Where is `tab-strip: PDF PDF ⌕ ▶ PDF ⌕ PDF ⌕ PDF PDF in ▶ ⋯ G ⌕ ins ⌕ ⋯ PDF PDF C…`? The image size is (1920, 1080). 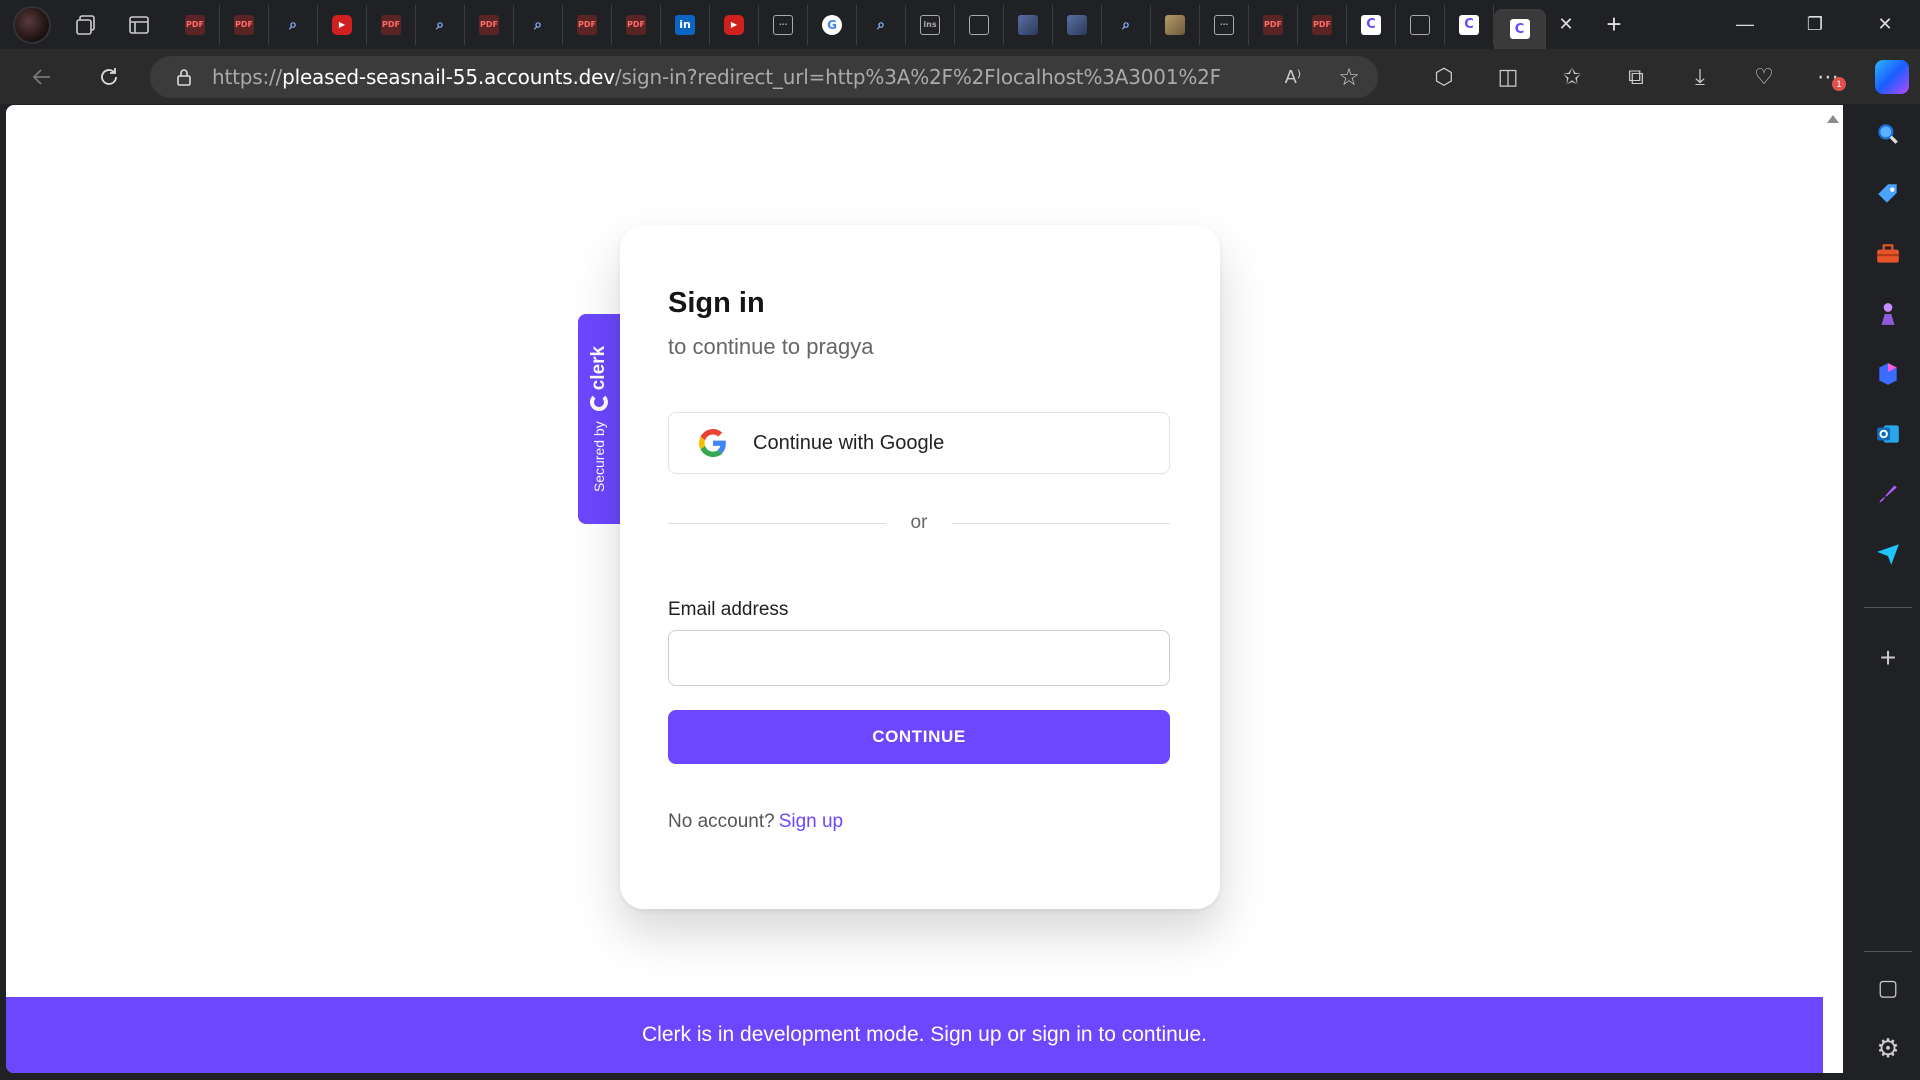
tab-strip: PDF PDF ⌕ ▶ PDF ⌕ PDF ⌕ PDF PDF in ▶ ⋯ G ⌕ ins ⌕ ⋯ PDF PDF C… is located at coordinates (960, 24).